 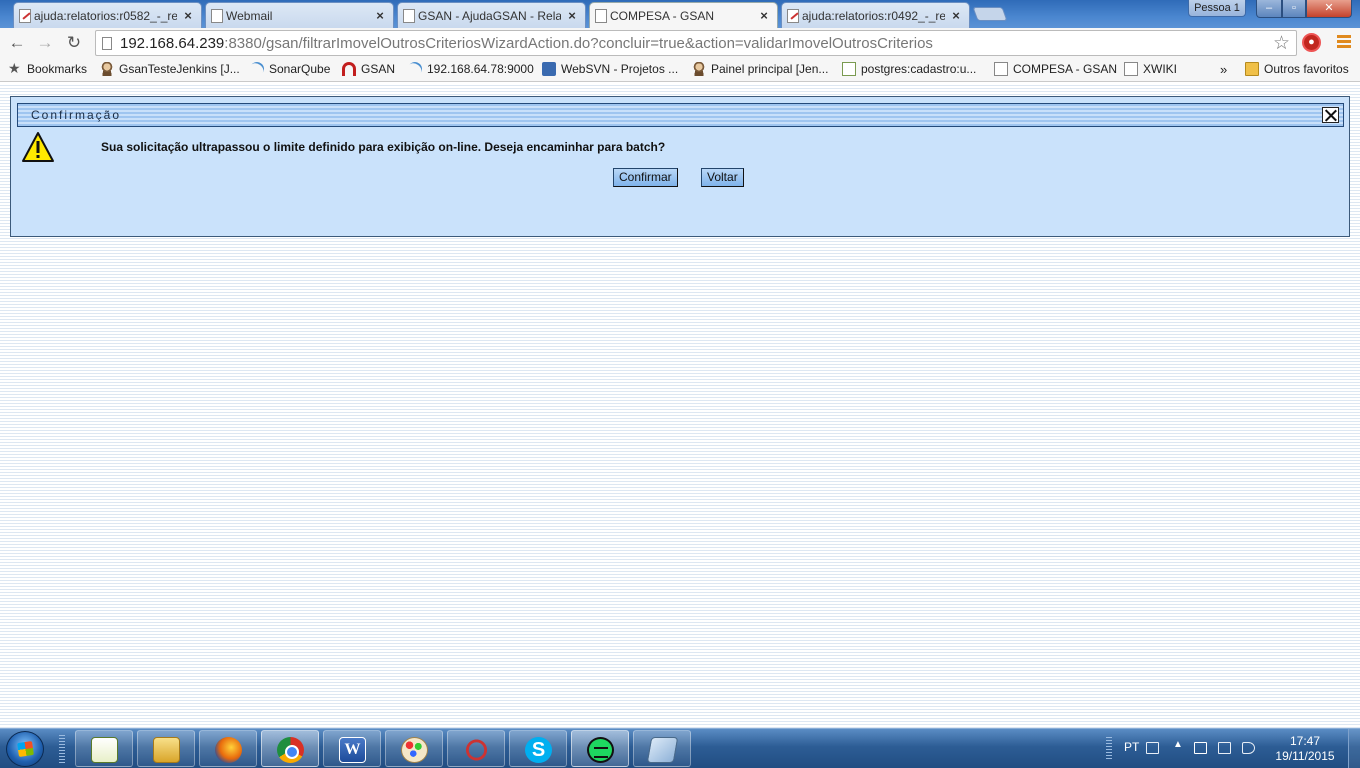 I want to click on volume-icon, so click(x=1248, y=748).